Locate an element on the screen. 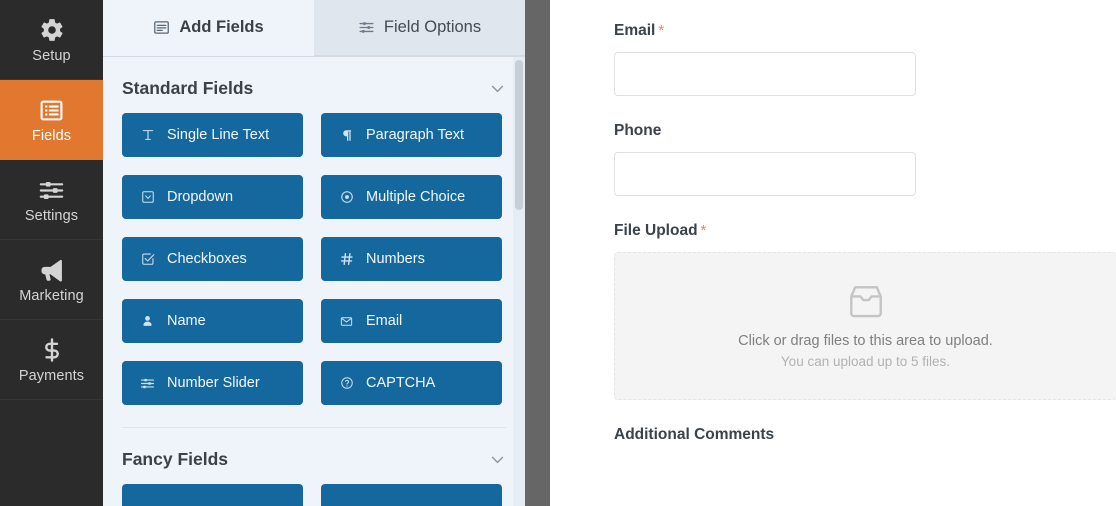 The height and width of the screenshot is (506, 1116). checkbox-icon is located at coordinates (147, 259).